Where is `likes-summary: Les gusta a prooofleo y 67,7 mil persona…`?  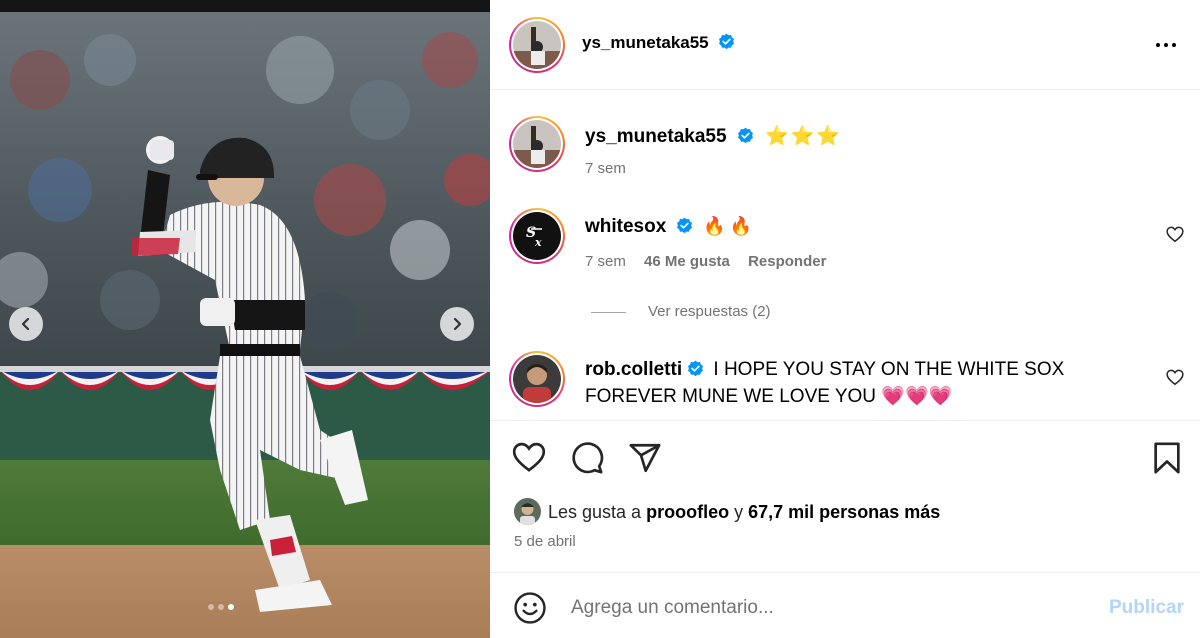
likes-summary: Les gusta a prooofleo y 67,7 mil persona… is located at coordinates (744, 512).